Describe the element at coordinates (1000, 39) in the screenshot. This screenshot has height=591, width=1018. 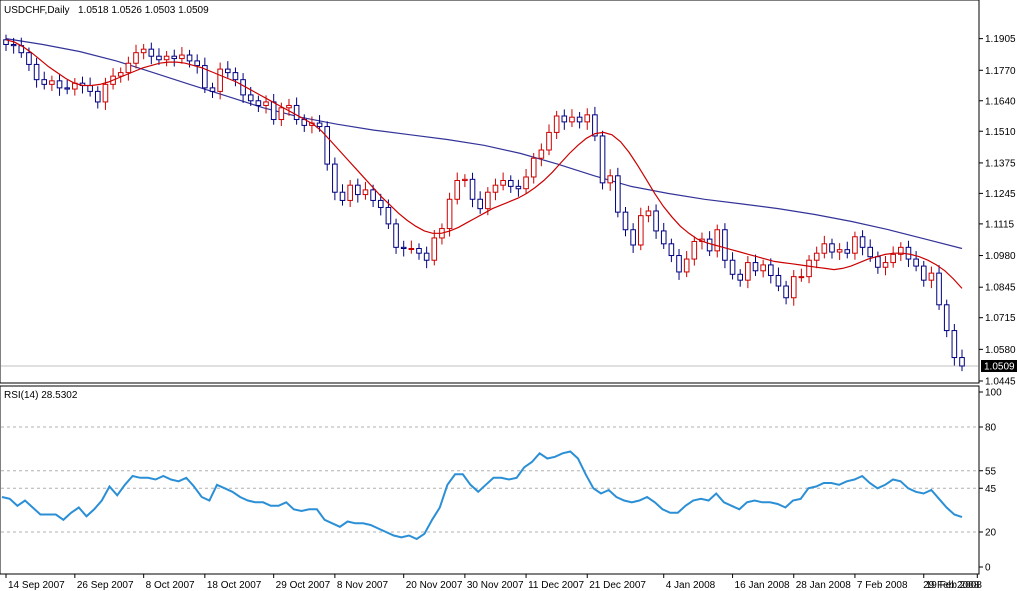
I see `price-tick-label: 1.1905` at that location.